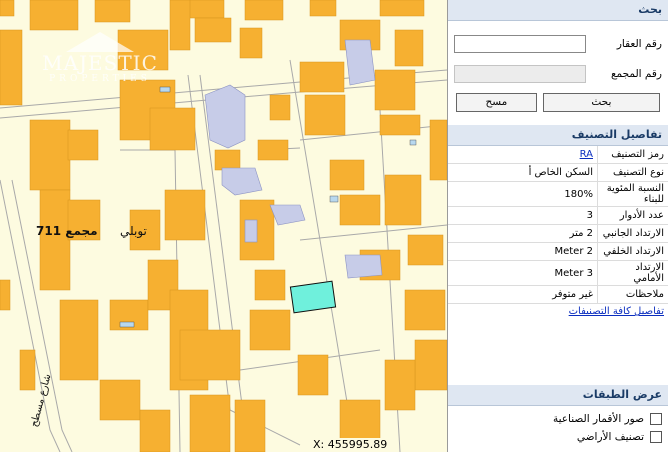 This screenshot has width=668, height=452. What do you see at coordinates (636, 74) in the screenshot?
I see `block-no-label: رقم المجمع` at bounding box center [636, 74].